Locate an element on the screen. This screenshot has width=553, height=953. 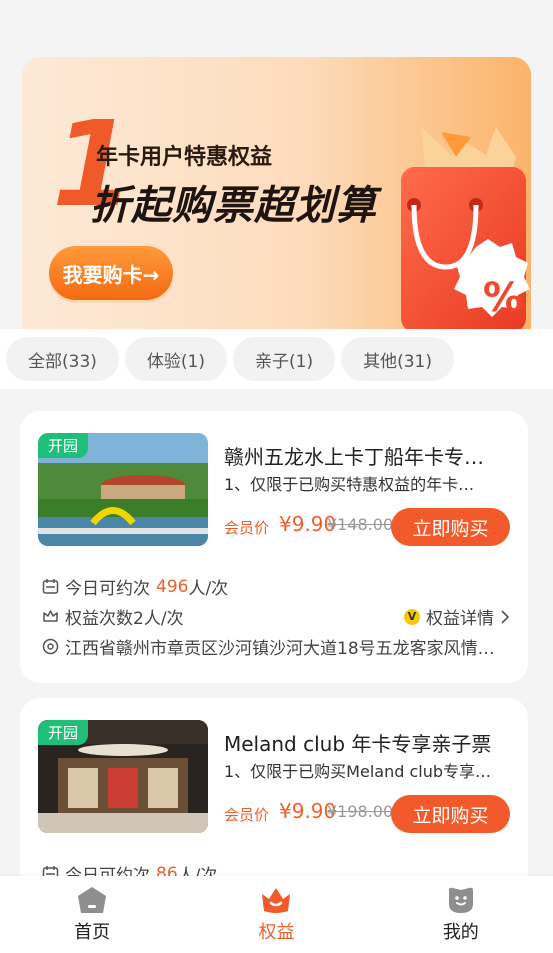
category-tabs: 全部(33) 体验(1) 亲子(1) 其他(31) is located at coordinates (276, 359).